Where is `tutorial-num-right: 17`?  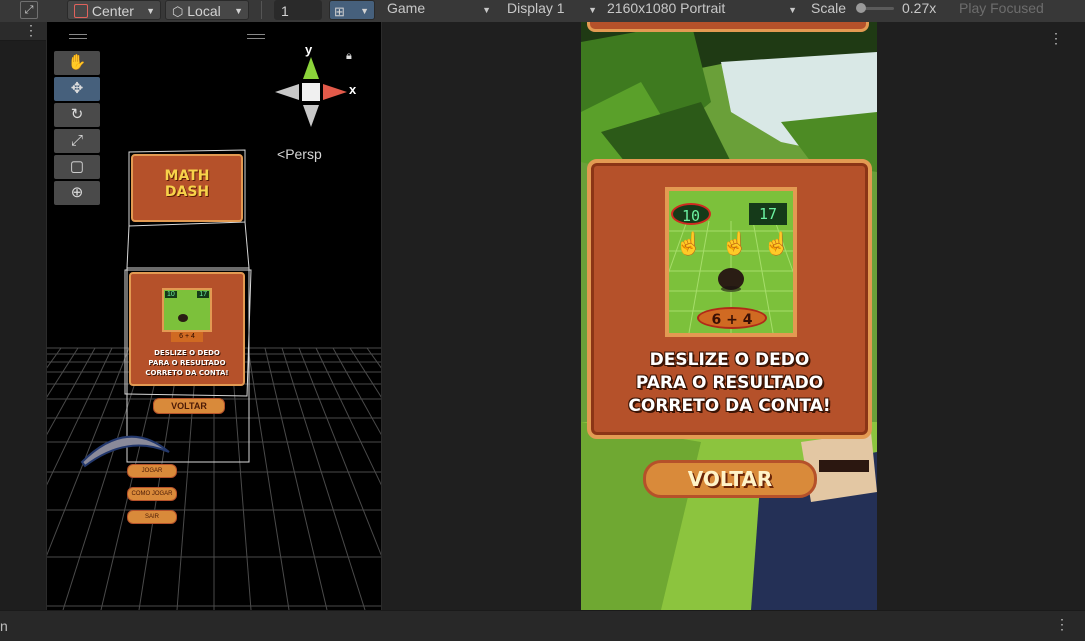 tutorial-num-right: 17 is located at coordinates (768, 214).